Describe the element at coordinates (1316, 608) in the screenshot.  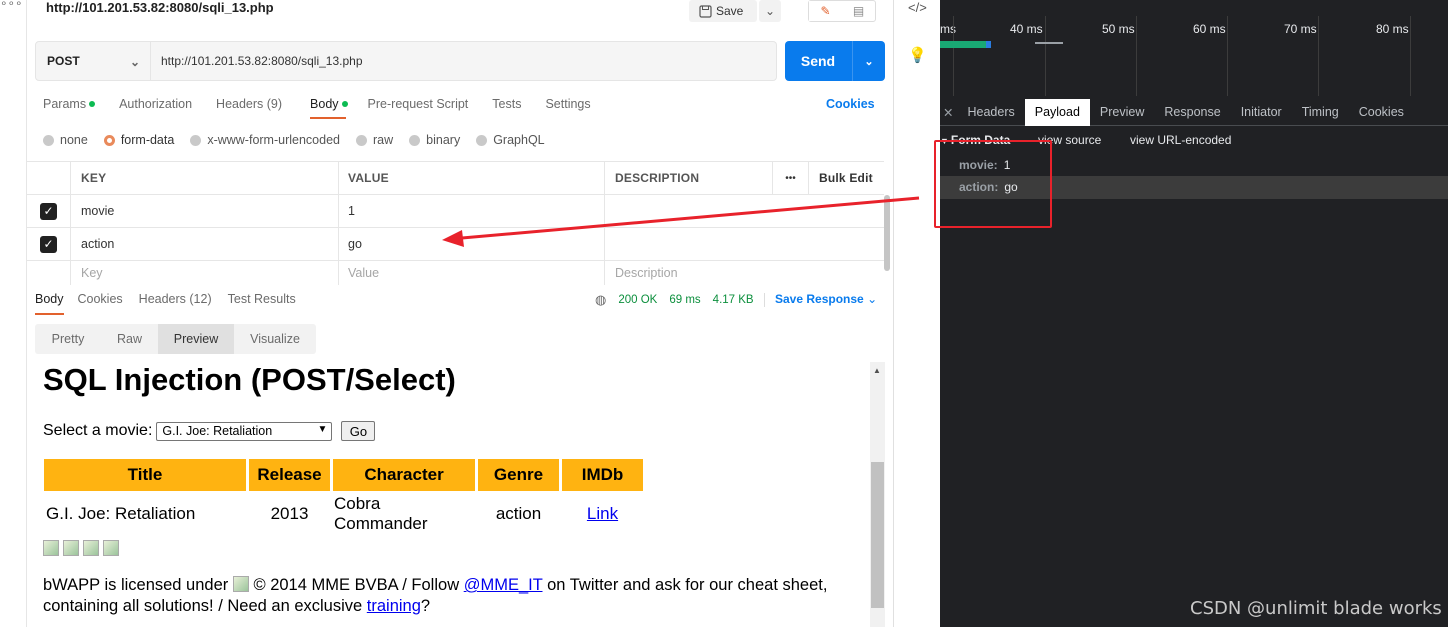
I see `watermark: CSDN @unlimit blade works` at that location.